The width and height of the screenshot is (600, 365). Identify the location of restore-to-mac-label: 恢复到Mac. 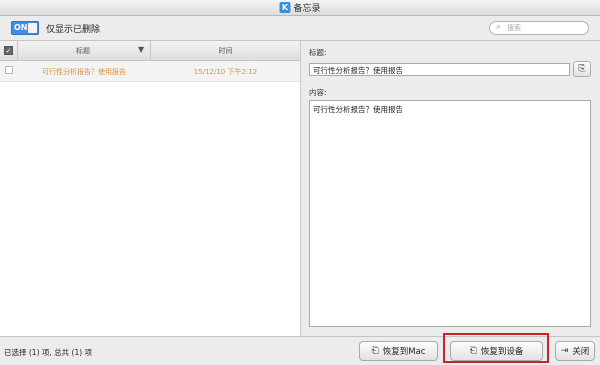
(404, 352).